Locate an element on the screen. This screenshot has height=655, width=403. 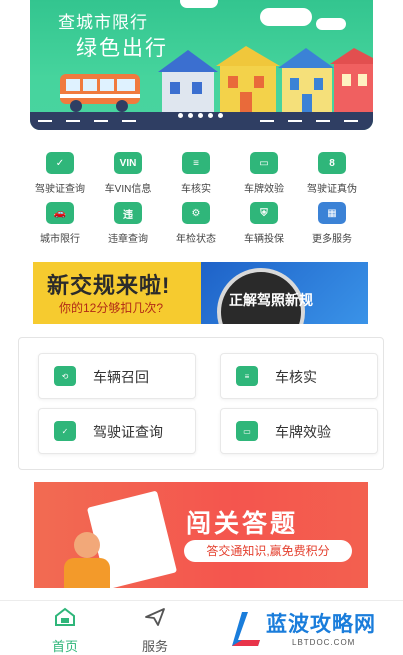
new-traffic-rules-ad: 新交规来啦! 你的12分够扣几次? 正解驾照新规 is located at coordinates (200, 293).